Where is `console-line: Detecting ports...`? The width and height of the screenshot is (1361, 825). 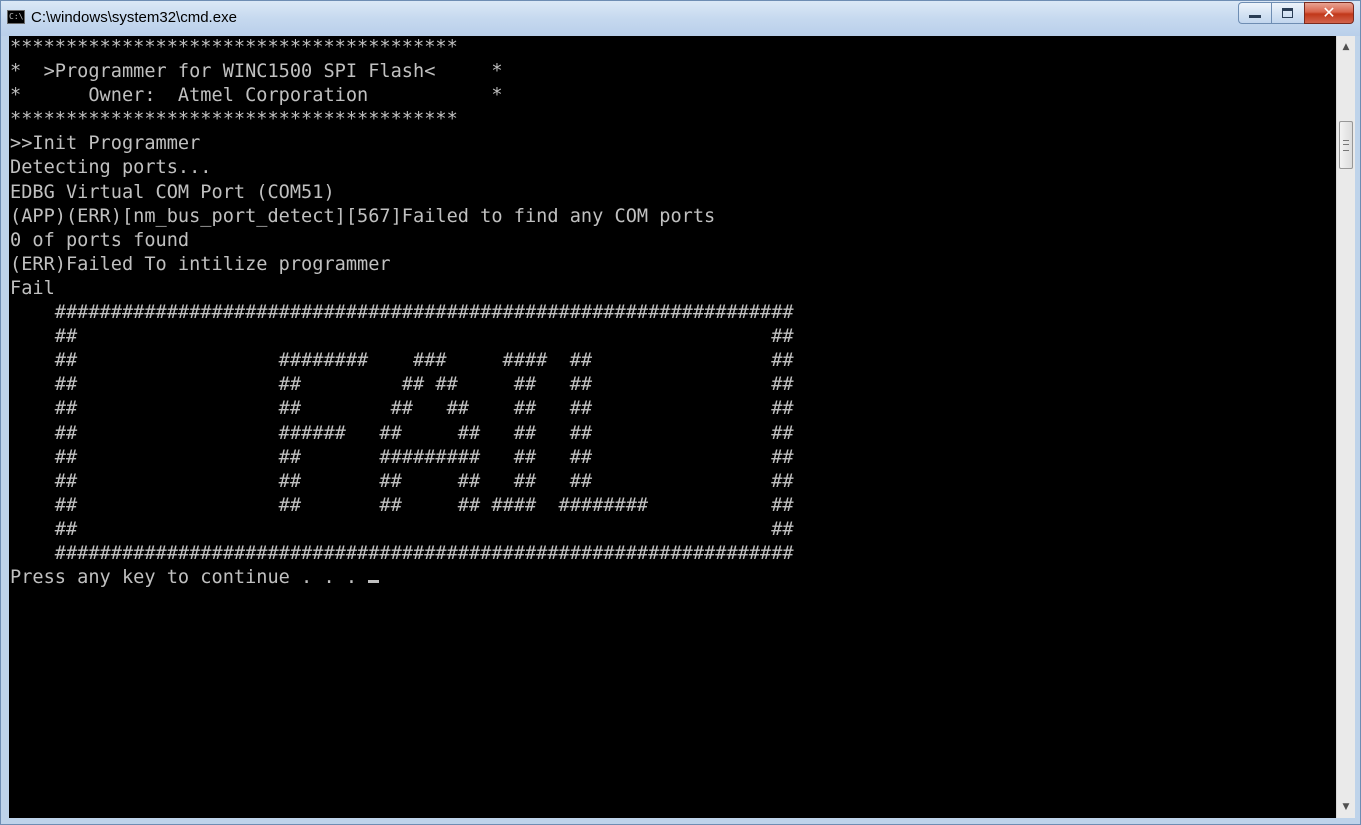 console-line: Detecting ports... is located at coordinates (111, 168).